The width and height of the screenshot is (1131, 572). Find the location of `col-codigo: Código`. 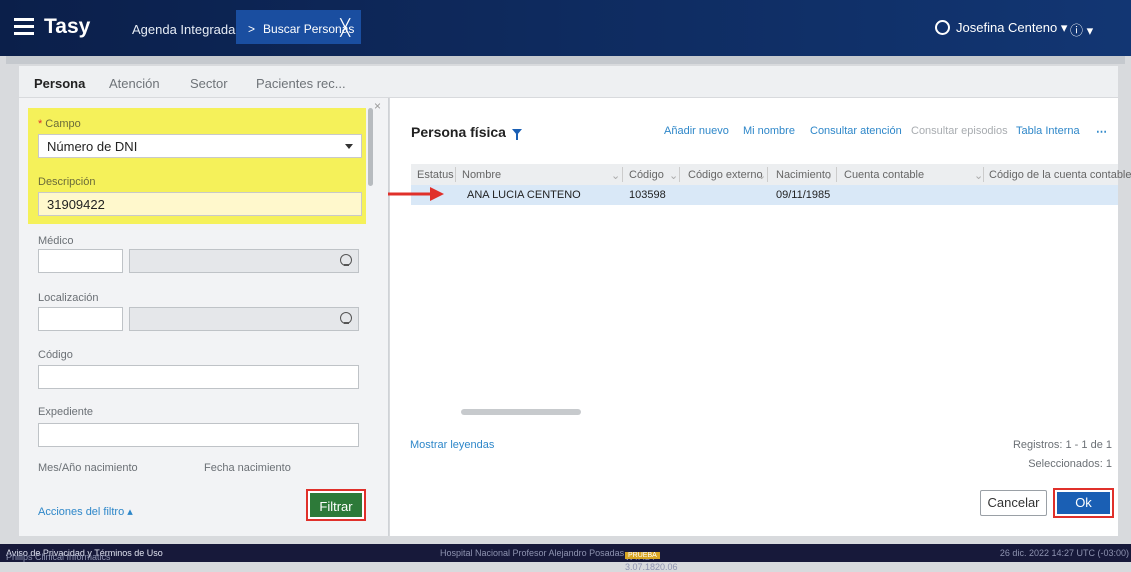

col-codigo: Código is located at coordinates (646, 175).